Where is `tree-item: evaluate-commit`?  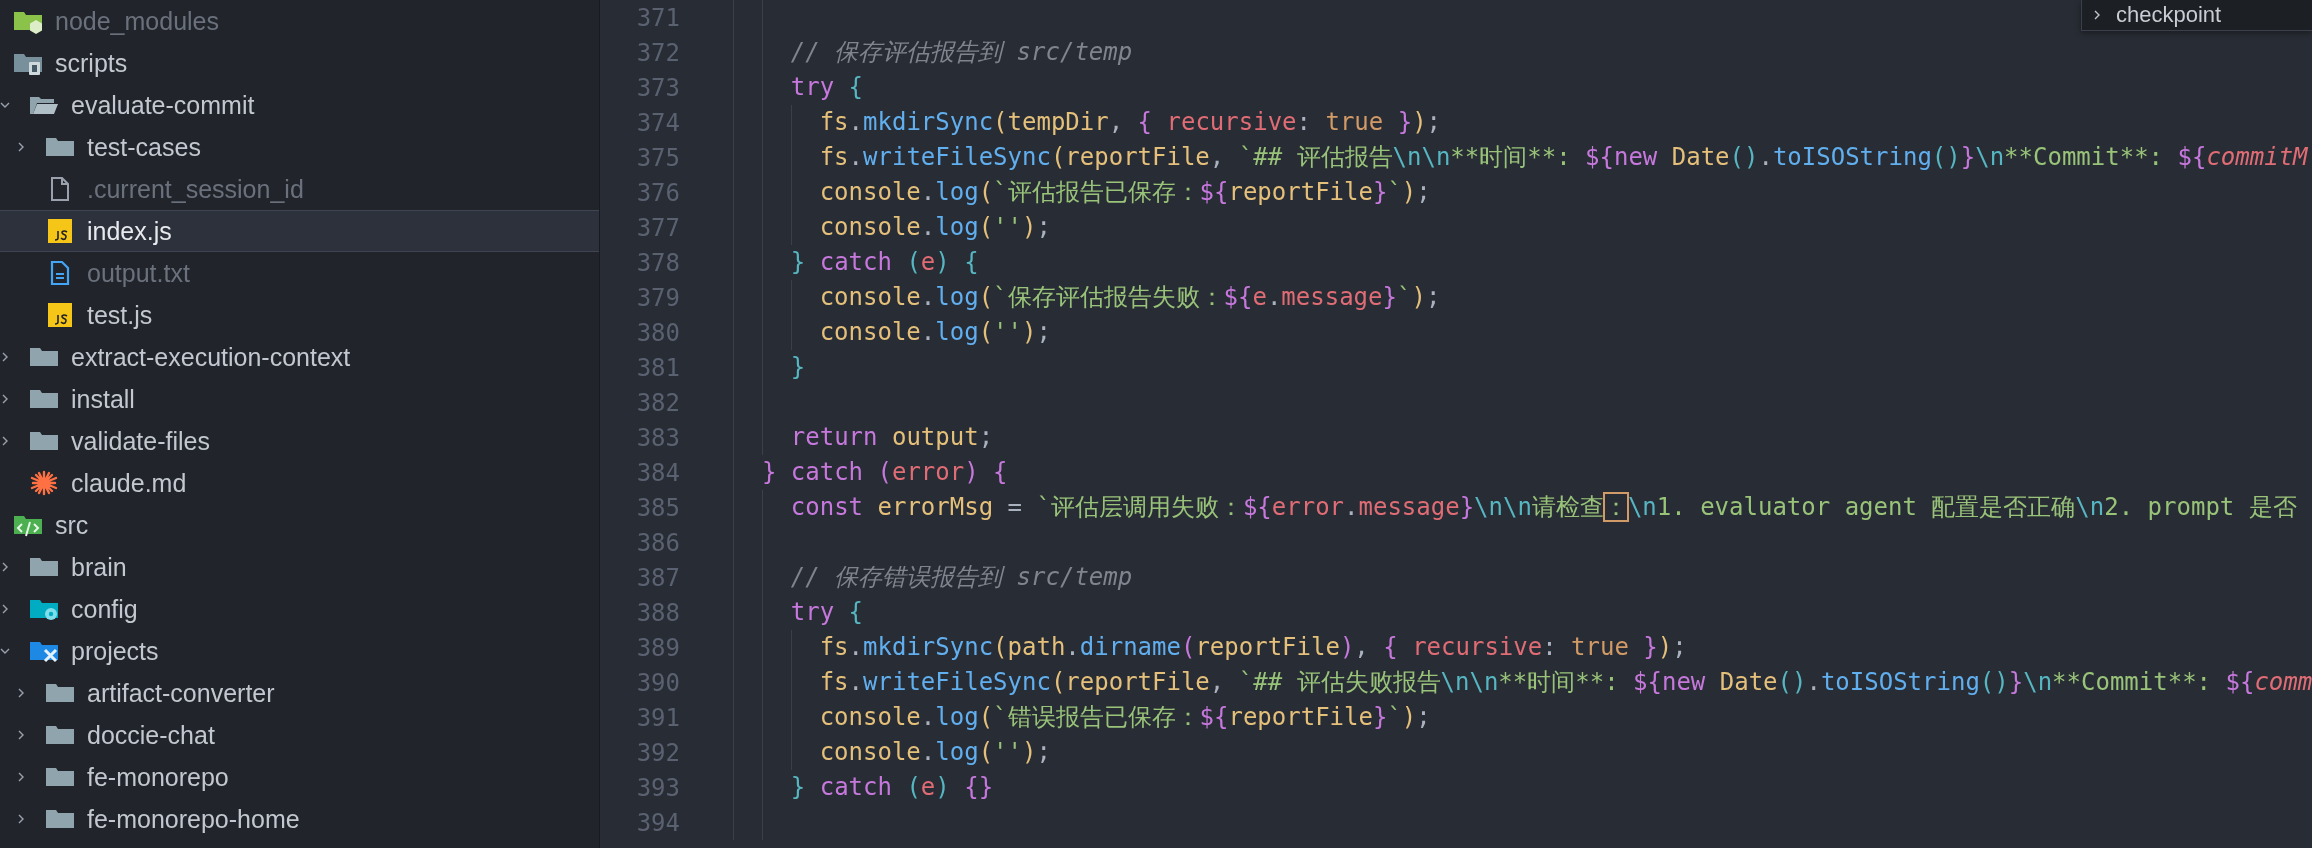 tree-item: evaluate-commit is located at coordinates (299, 105).